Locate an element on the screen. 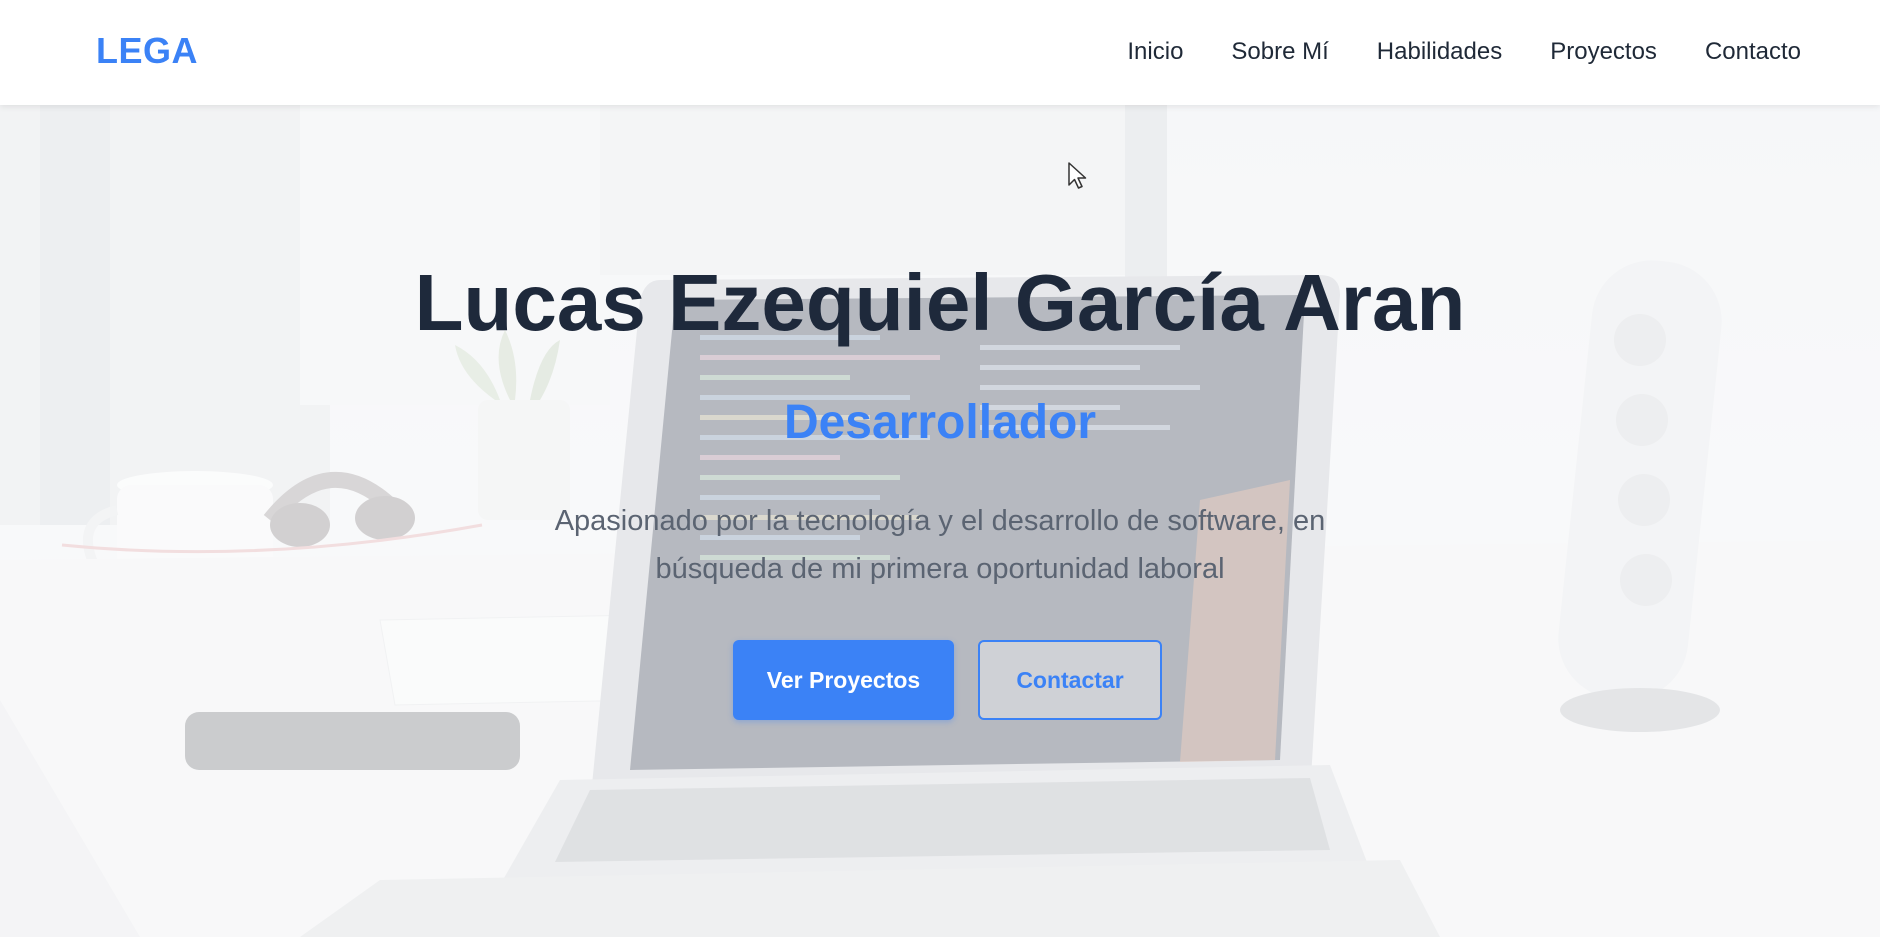 This screenshot has width=1880, height=937. ver-proyectos-button: Ver Proyectos is located at coordinates (843, 680).